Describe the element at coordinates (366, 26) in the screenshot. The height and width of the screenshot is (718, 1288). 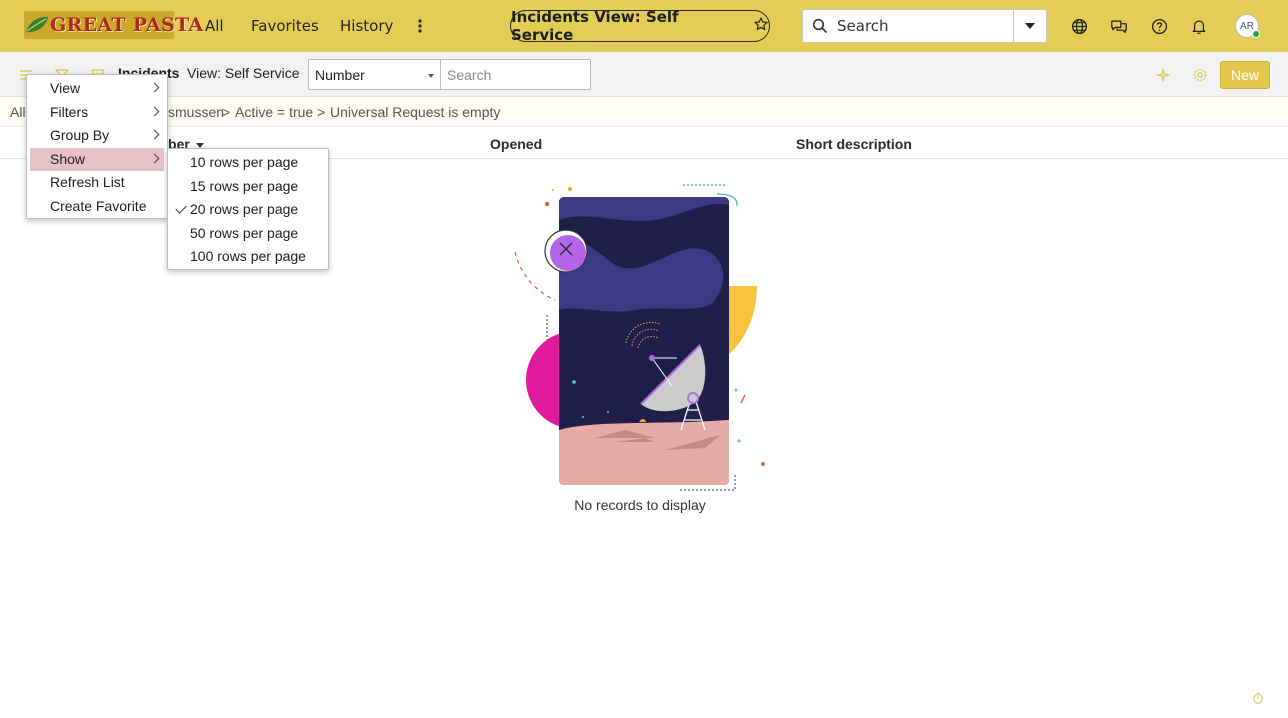
I see `nav-history: History` at that location.